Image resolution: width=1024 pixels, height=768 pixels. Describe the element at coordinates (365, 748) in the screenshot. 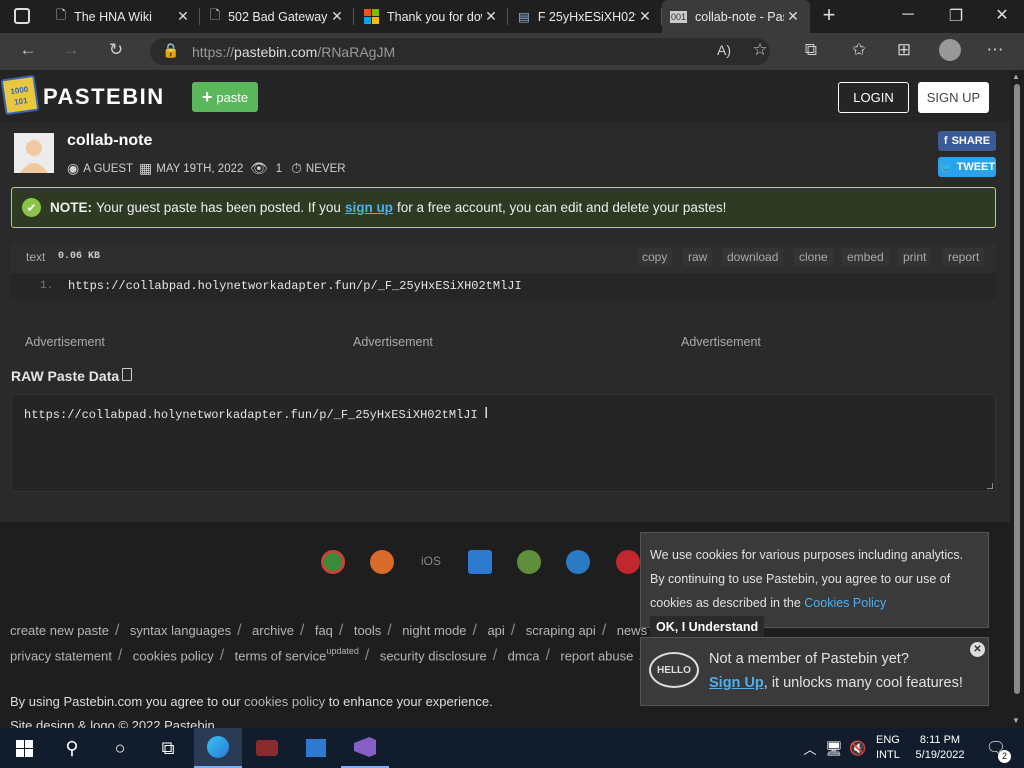

I see `visual-studio-taskbar-icon` at that location.